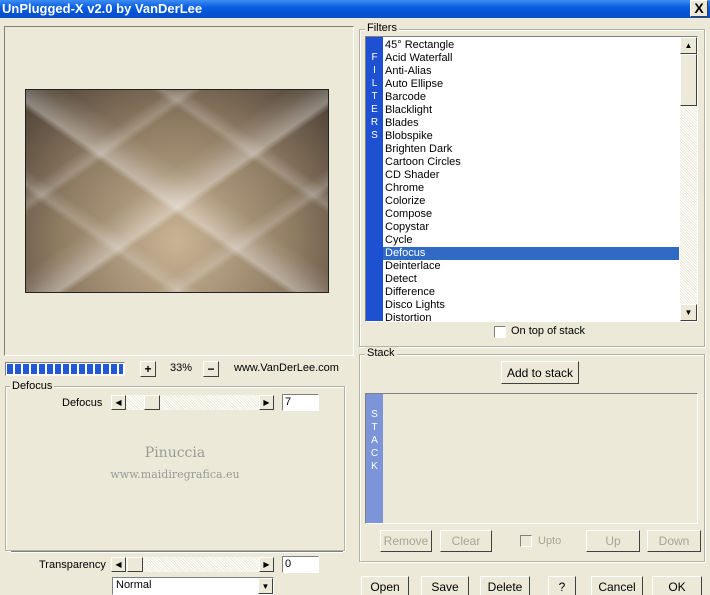 This screenshot has width=710, height=595. I want to click on filters-group-label: Filters, so click(382, 28).